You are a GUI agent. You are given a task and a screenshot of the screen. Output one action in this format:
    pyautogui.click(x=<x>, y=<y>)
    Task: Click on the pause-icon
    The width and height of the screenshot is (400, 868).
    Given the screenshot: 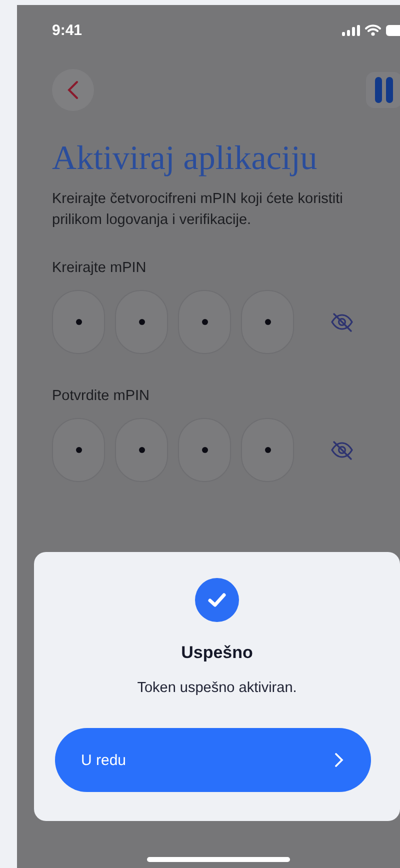 What is the action you would take?
    pyautogui.click(x=384, y=90)
    